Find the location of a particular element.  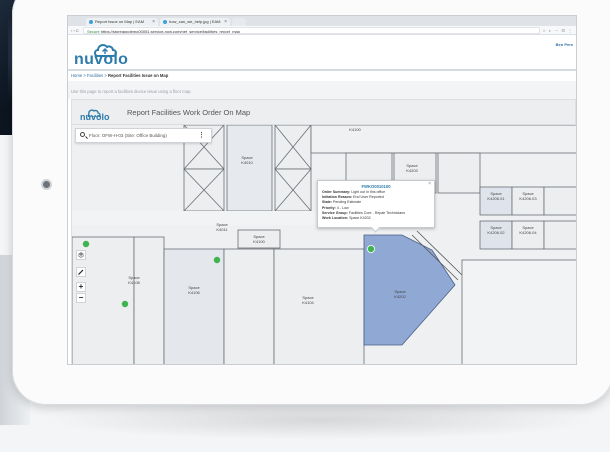

popup-close-icon: × is located at coordinates (429, 184).